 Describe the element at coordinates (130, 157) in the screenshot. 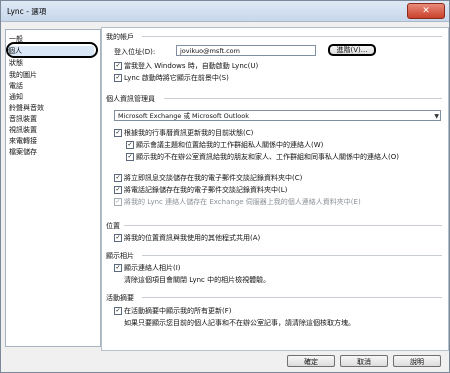

I see `show-absent-checkbox: ✓` at that location.